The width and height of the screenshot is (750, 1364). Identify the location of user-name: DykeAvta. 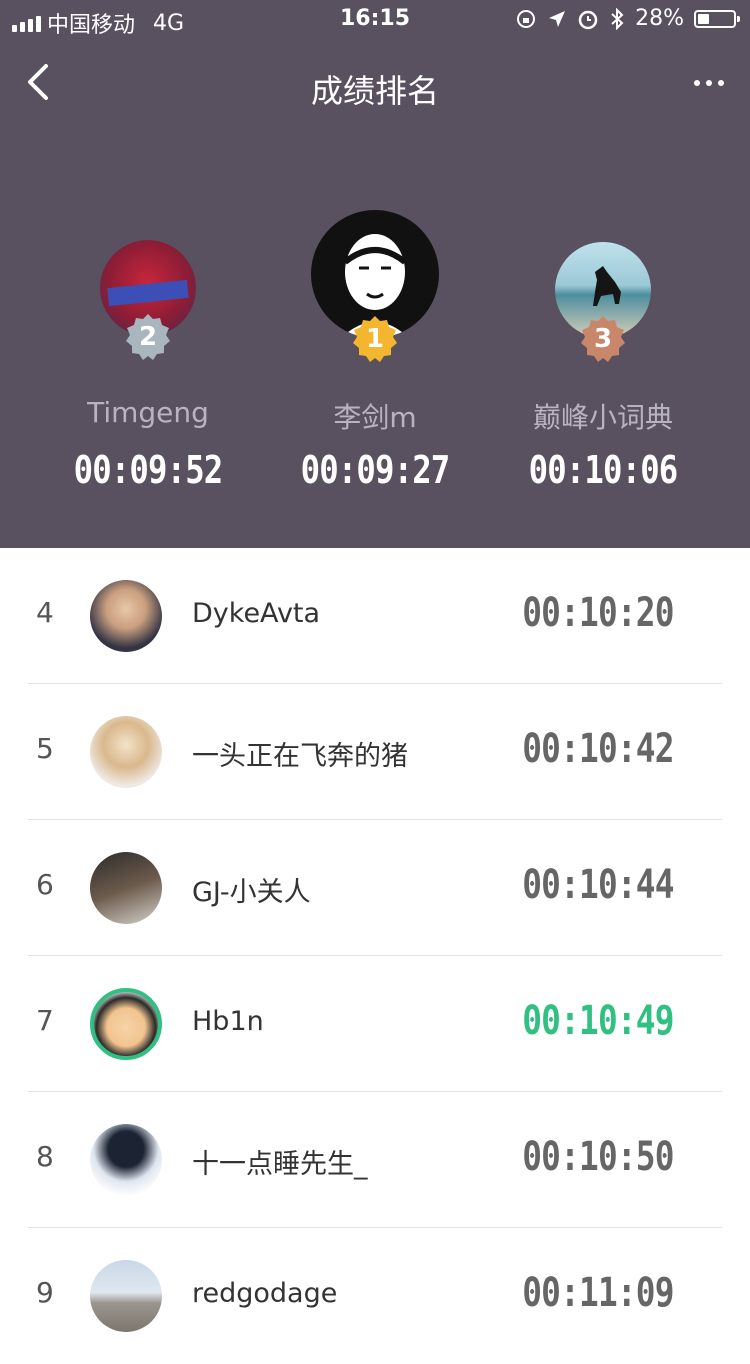
(256, 613).